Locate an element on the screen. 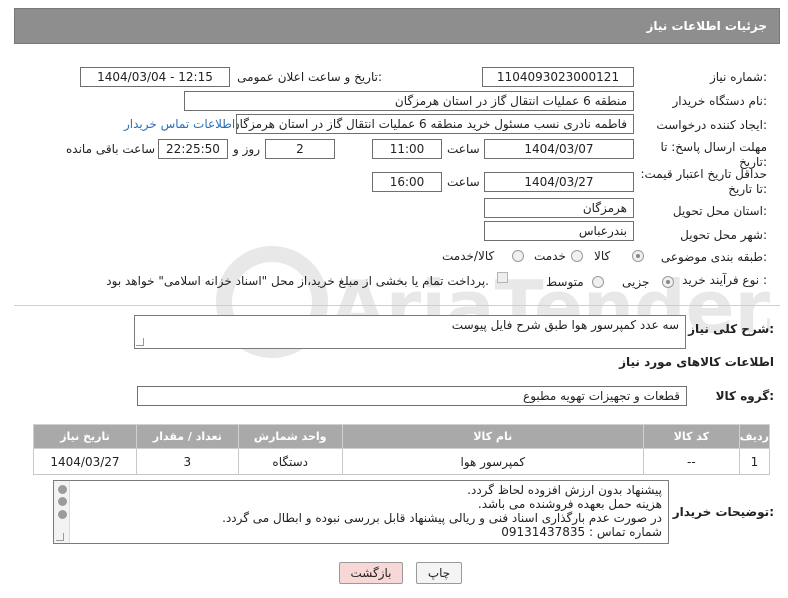 The width and height of the screenshot is (788, 598). buyer-notes-line-4: شماره تماس : 09131437835 is located at coordinates (581, 532).